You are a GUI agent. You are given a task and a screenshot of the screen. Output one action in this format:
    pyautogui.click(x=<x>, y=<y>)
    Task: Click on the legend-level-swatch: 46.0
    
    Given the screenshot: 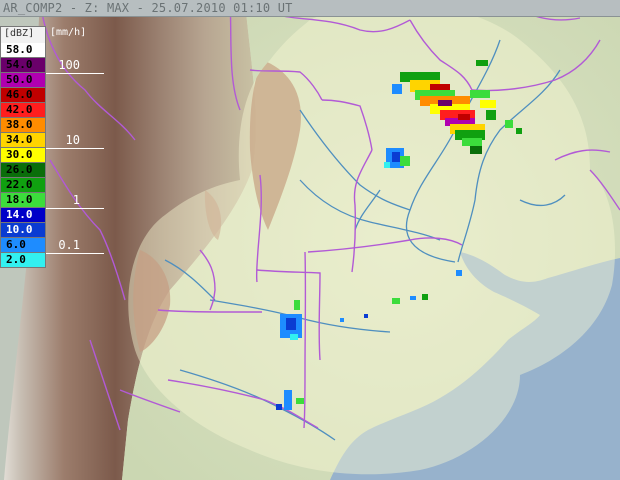 What is the action you would take?
    pyautogui.click(x=23, y=95)
    